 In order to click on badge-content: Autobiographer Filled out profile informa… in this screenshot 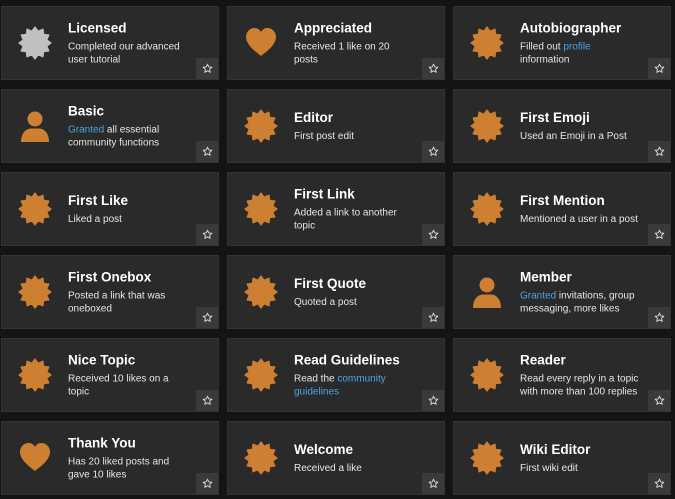, I will do `click(581, 43)`.